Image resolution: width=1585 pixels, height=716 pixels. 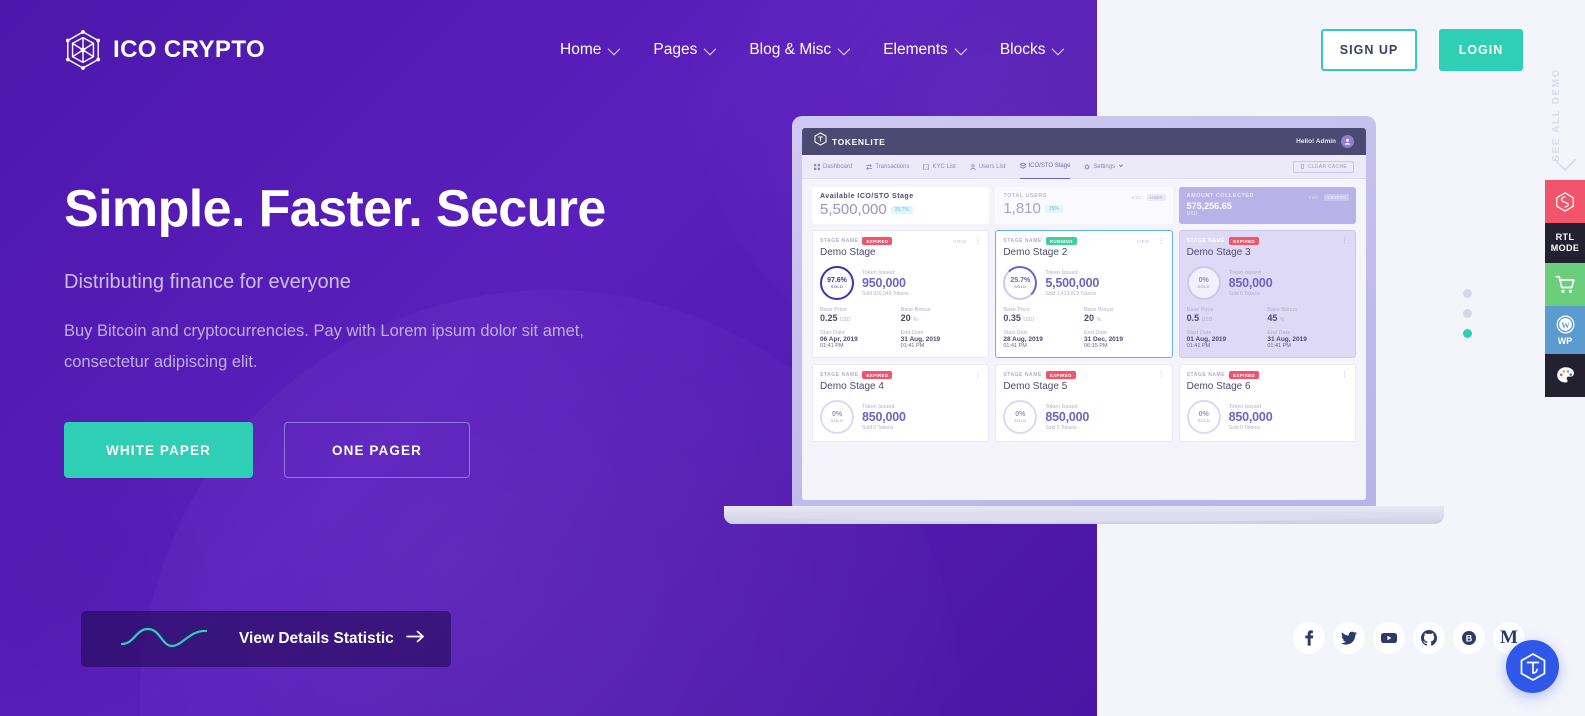 What do you see at coordinates (1032, 50) in the screenshot?
I see `nav-item-blocks: Blocks` at bounding box center [1032, 50].